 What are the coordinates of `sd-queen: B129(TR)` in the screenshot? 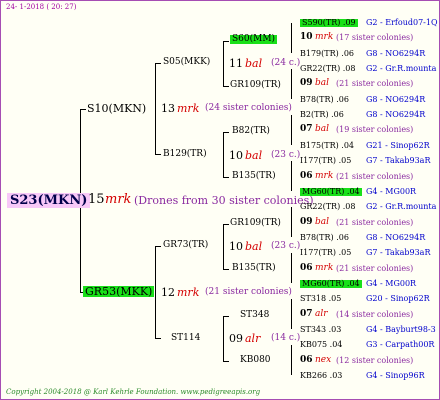 It's located at (185, 154).